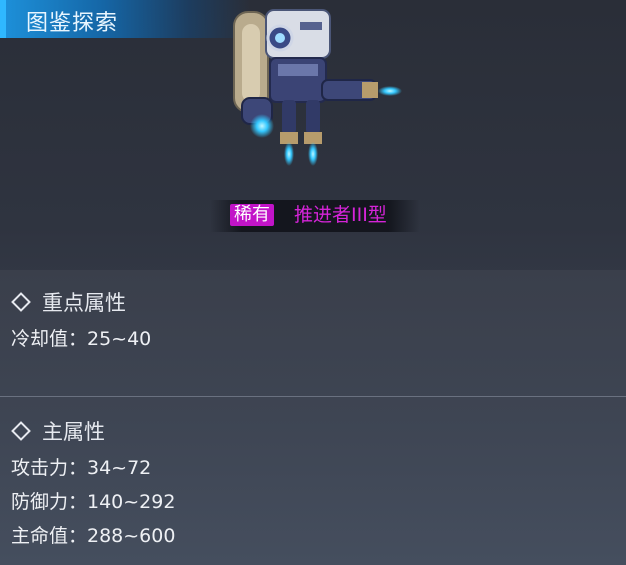 The height and width of the screenshot is (565, 626). I want to click on section-title-main-attributes: 主属性, so click(58, 431).